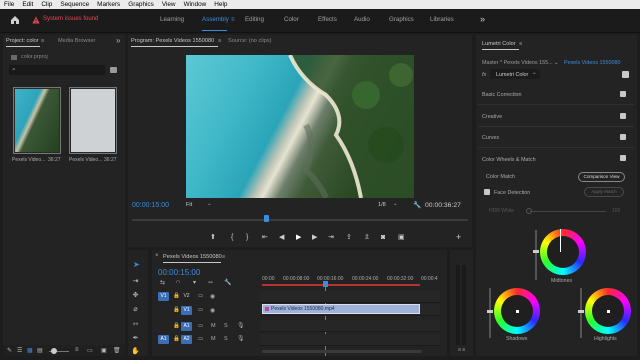  What do you see at coordinates (536, 255) in the screenshot?
I see `midtones-slider` at bounding box center [536, 255].